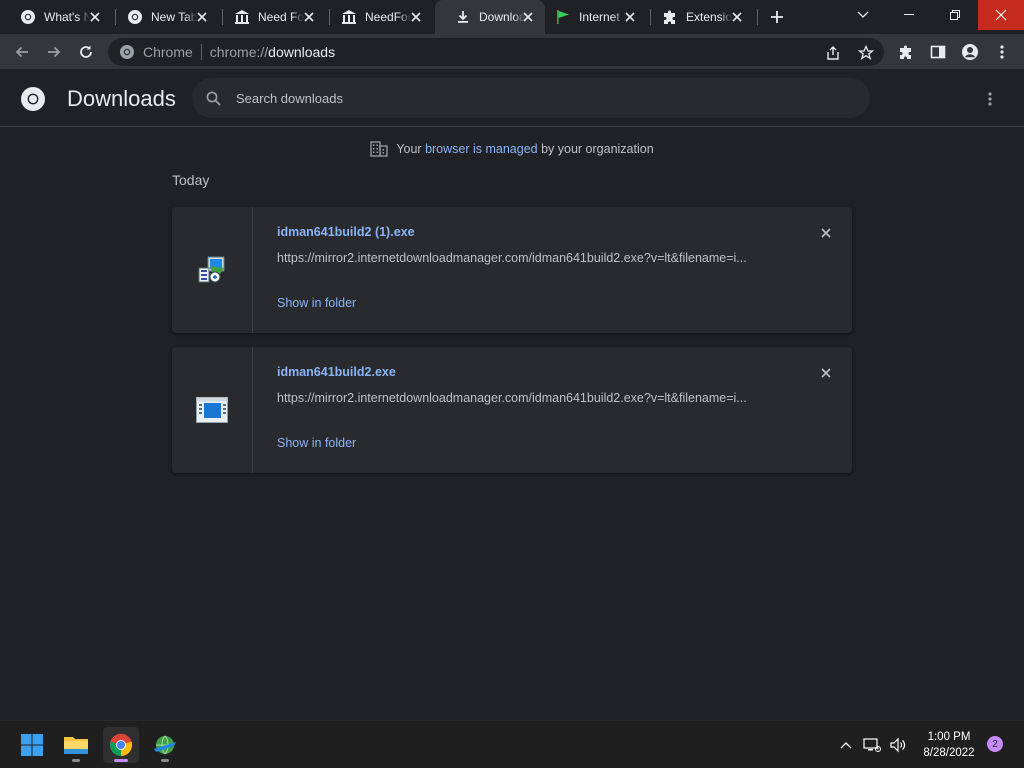  What do you see at coordinates (1002, 52) in the screenshot?
I see `chrome-menu-button` at bounding box center [1002, 52].